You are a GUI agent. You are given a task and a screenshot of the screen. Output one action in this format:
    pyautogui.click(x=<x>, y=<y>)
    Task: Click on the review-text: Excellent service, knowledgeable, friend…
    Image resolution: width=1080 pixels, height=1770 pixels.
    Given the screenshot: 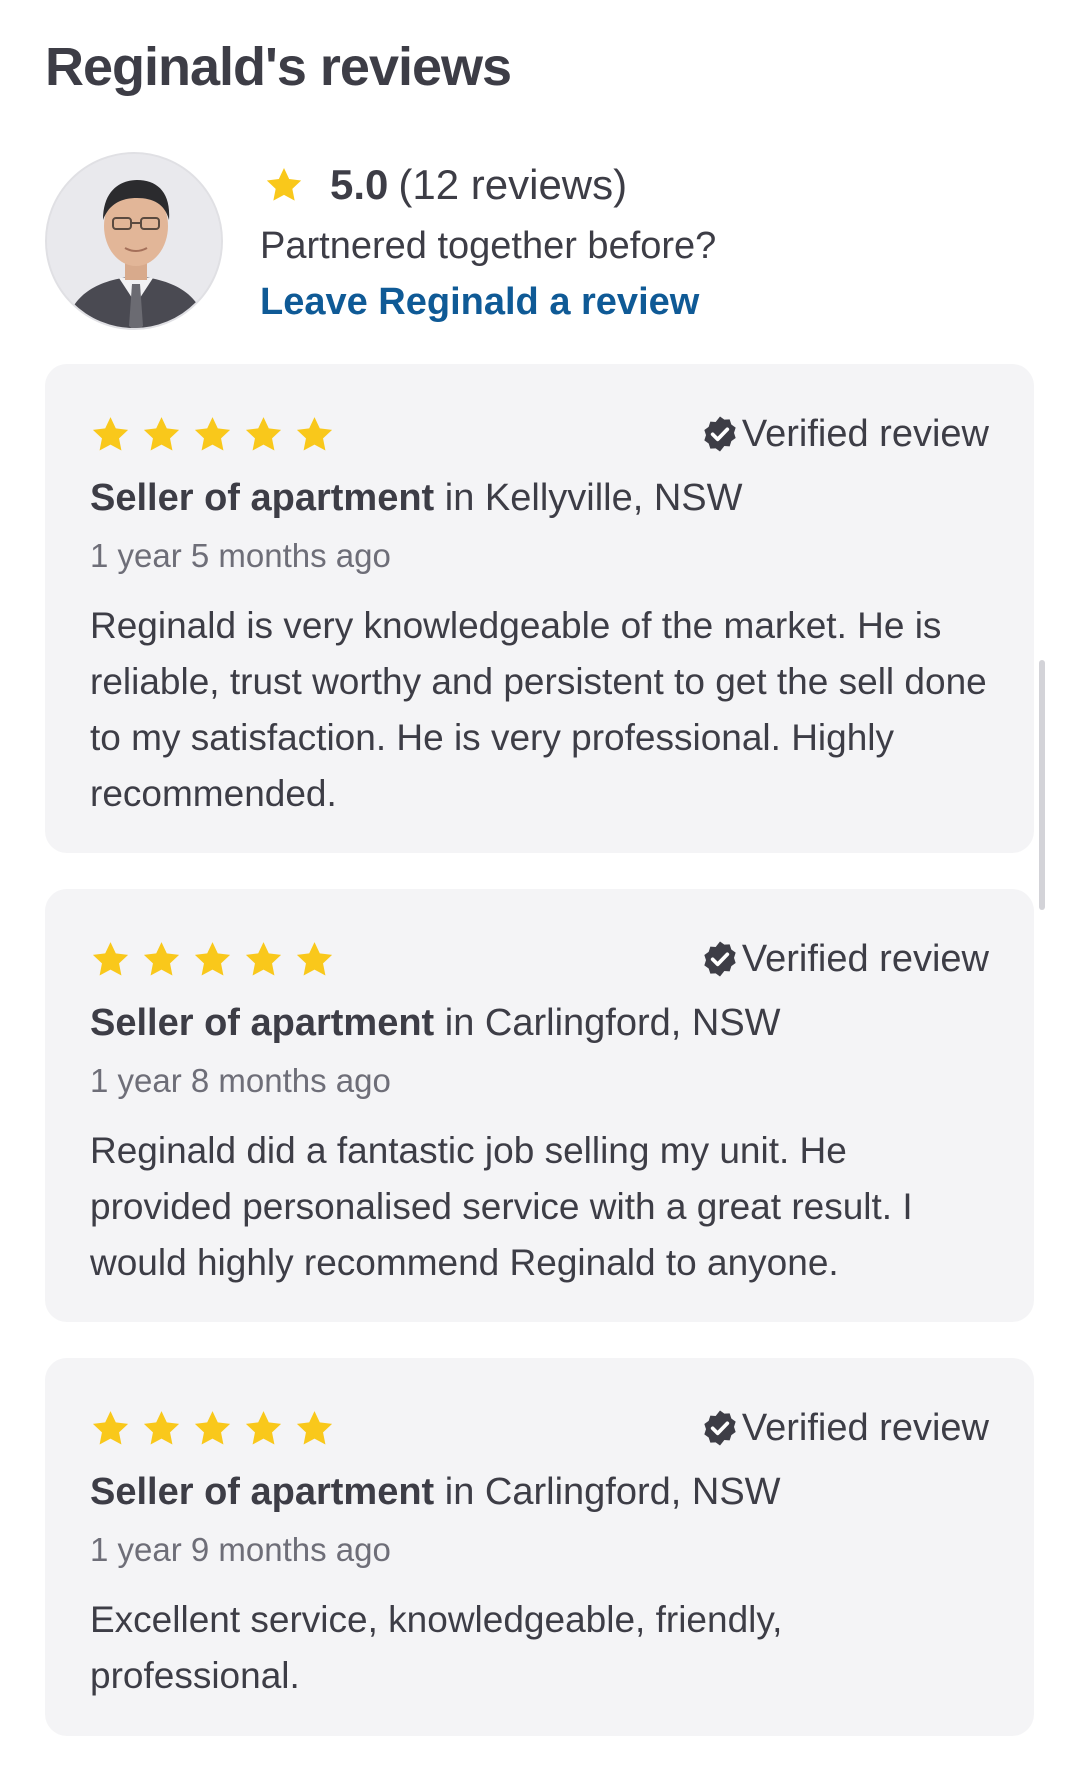 What is the action you would take?
    pyautogui.click(x=436, y=1647)
    